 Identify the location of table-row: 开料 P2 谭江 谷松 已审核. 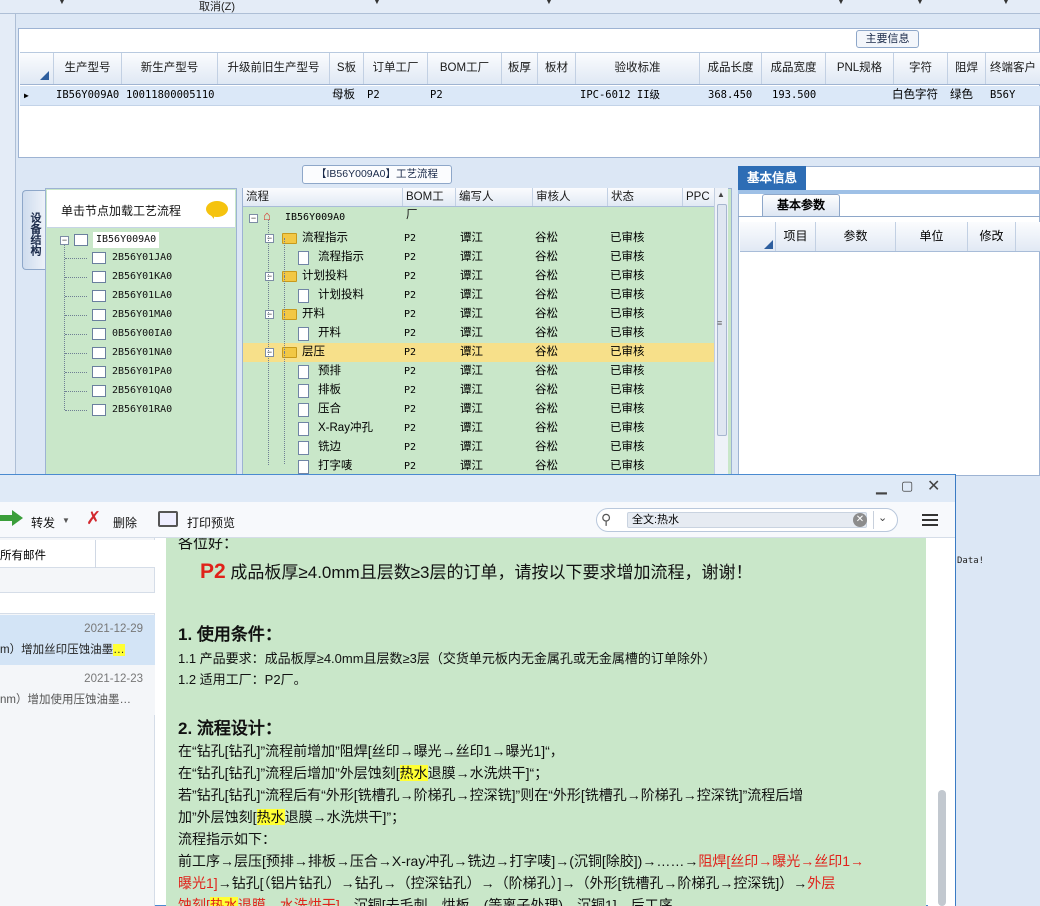
(479, 333).